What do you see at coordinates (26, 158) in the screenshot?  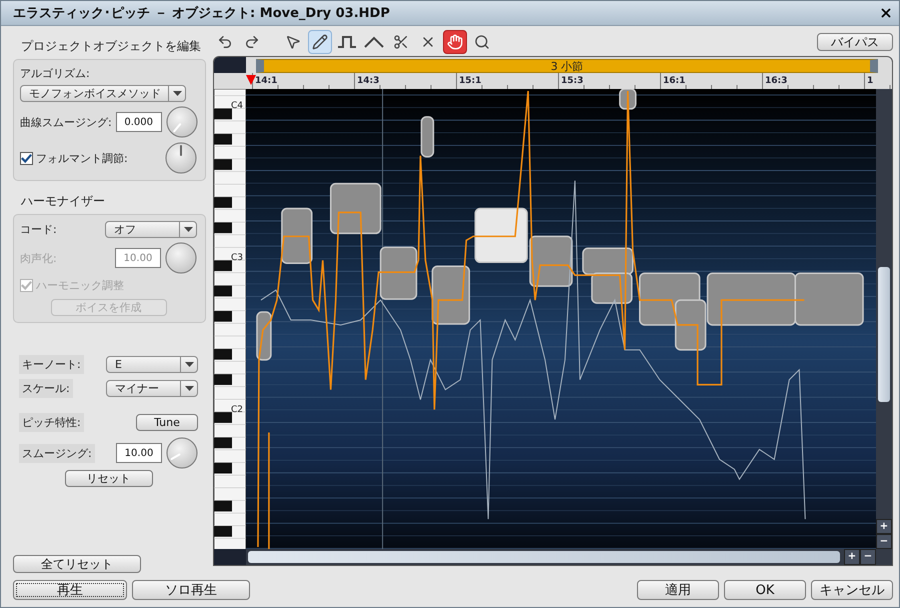 I see `checkbox` at bounding box center [26, 158].